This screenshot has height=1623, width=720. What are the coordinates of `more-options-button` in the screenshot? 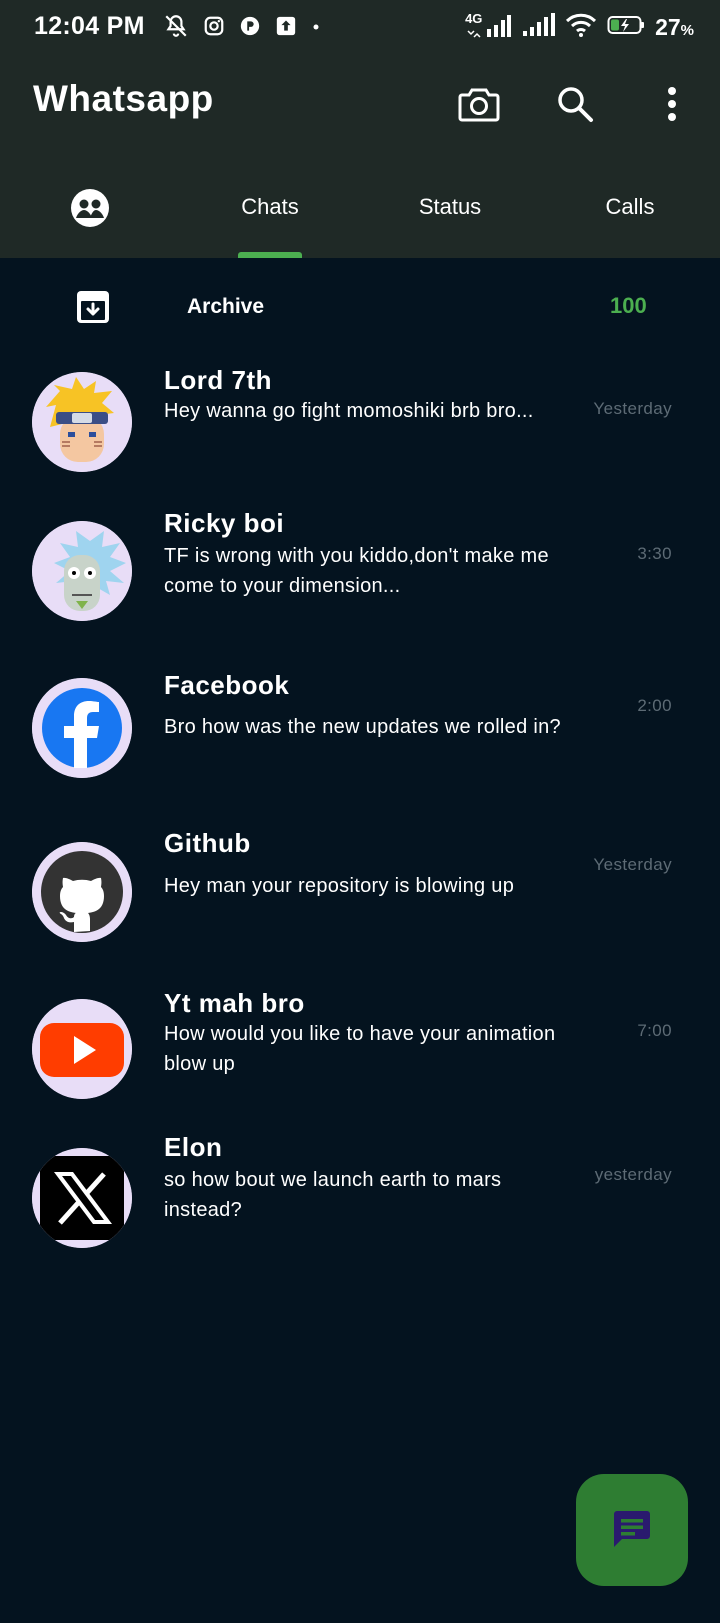 It's located at (672, 104).